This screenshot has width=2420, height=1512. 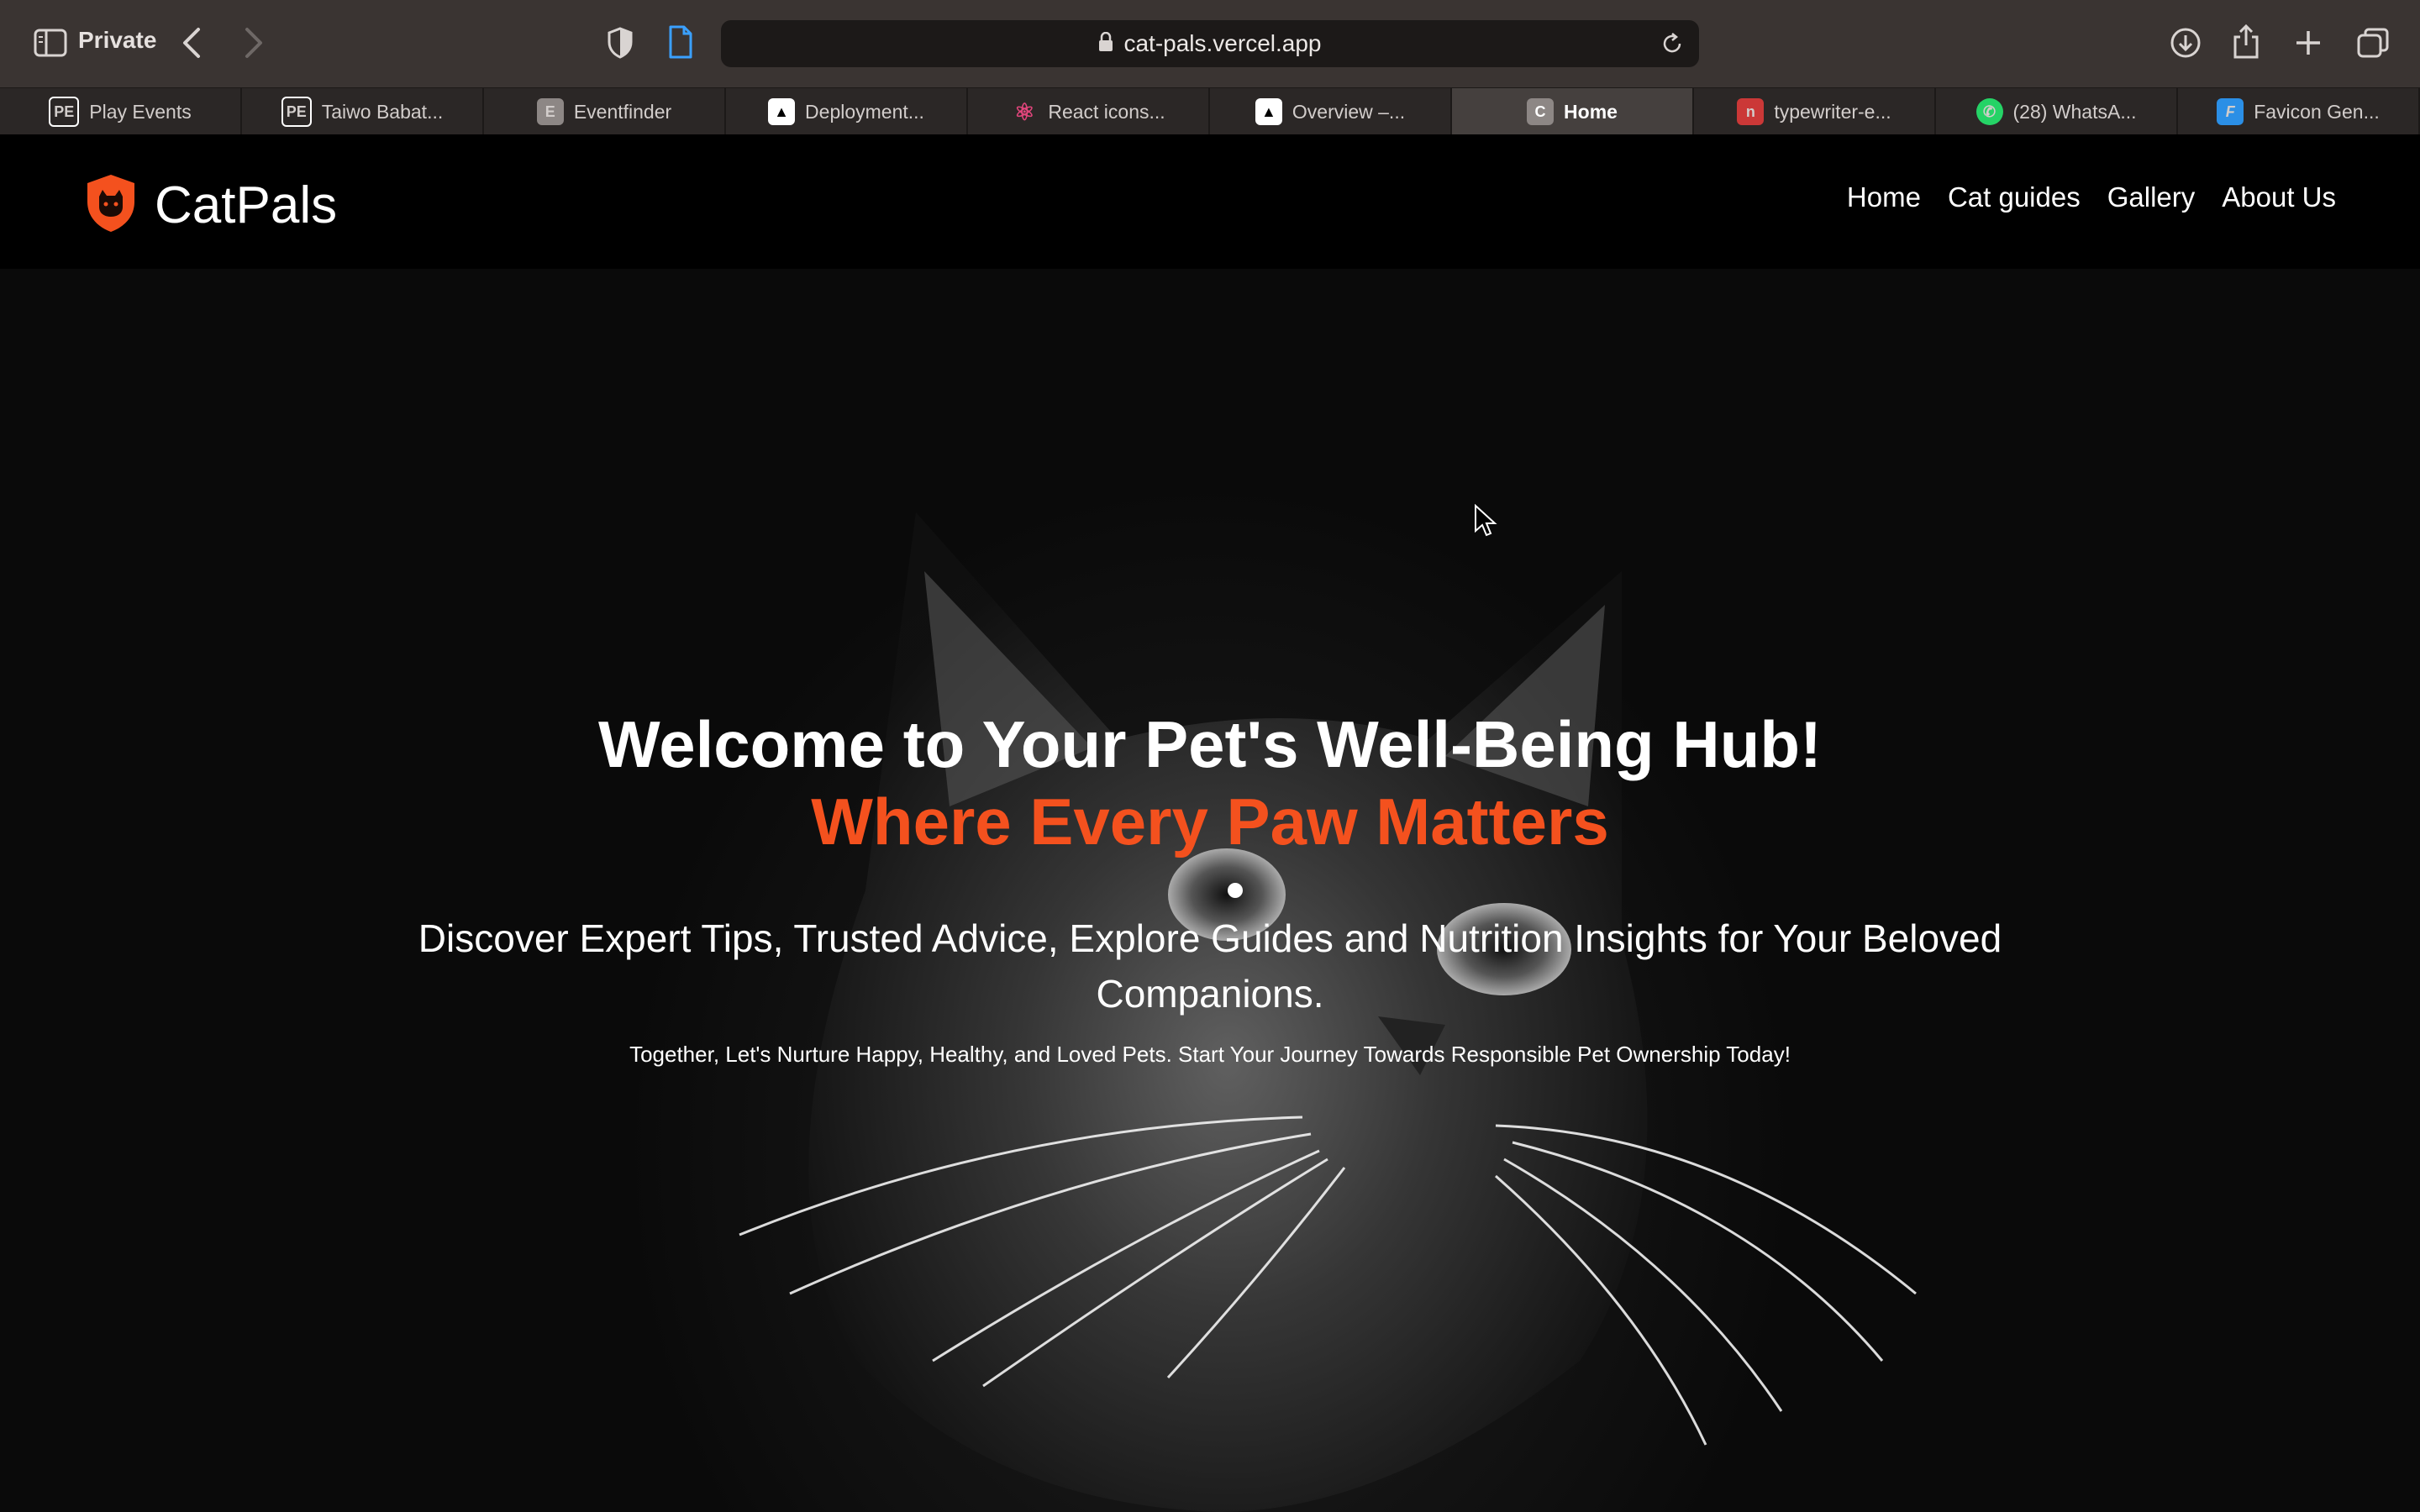 I want to click on url-text: cat-pals.vercel.app, so click(x=1223, y=43).